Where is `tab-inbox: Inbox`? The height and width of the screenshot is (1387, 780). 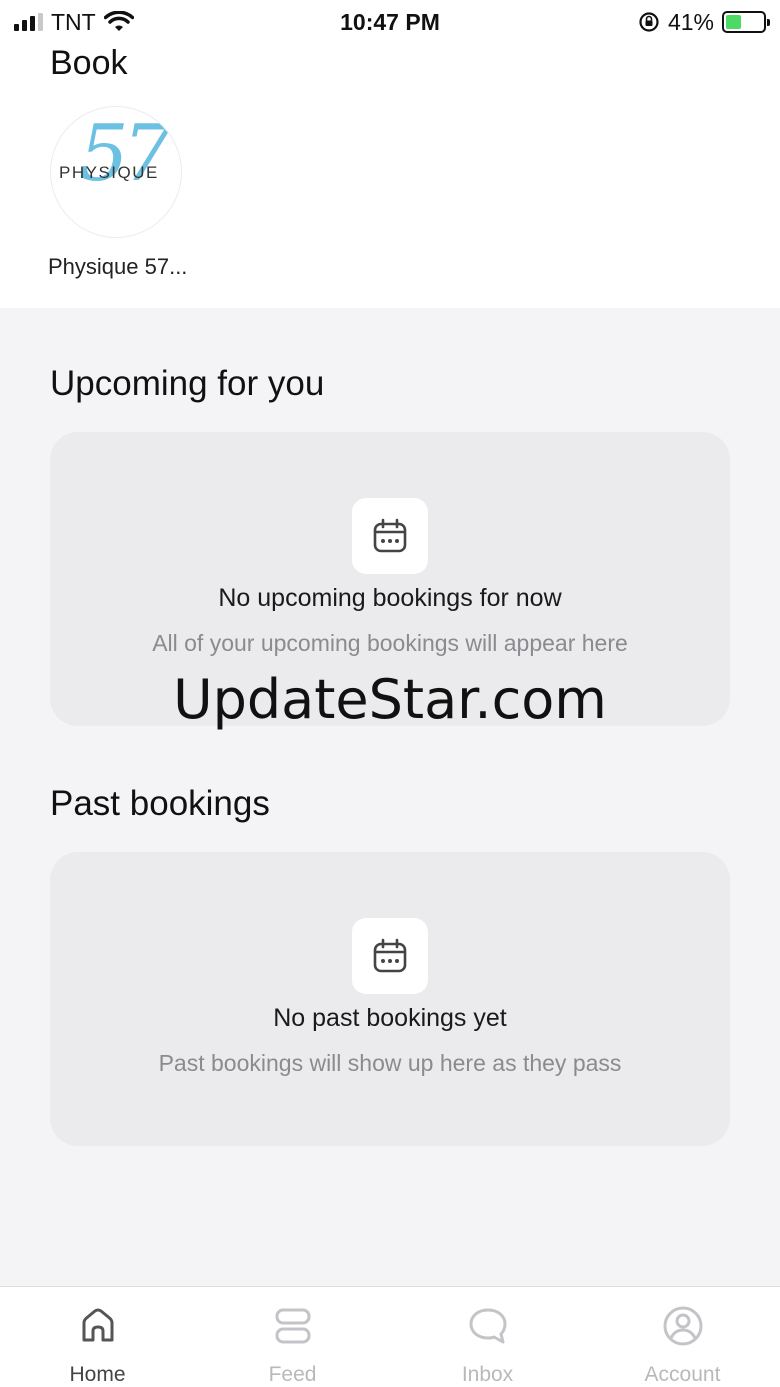
tab-inbox: Inbox is located at coordinates (487, 1337).